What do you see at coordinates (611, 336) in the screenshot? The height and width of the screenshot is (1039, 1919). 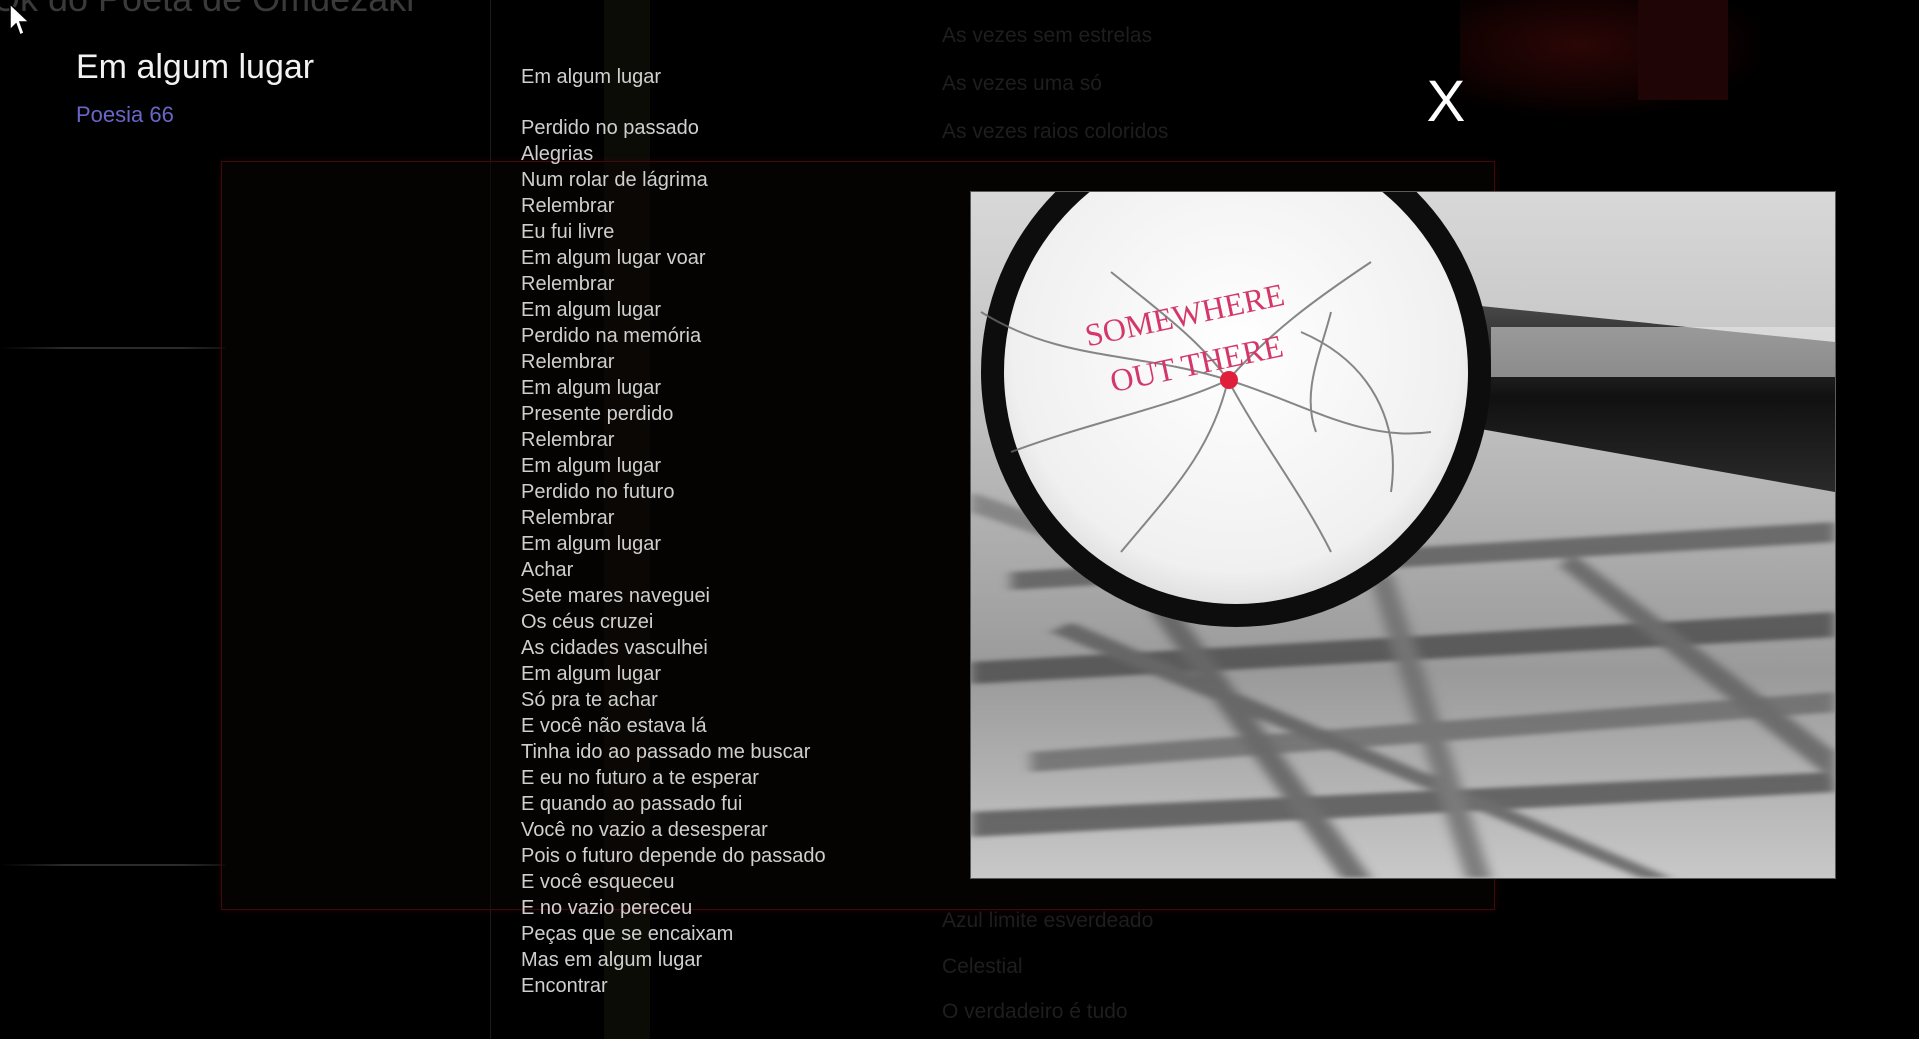 I see `poem-line: Perdido na memória` at bounding box center [611, 336].